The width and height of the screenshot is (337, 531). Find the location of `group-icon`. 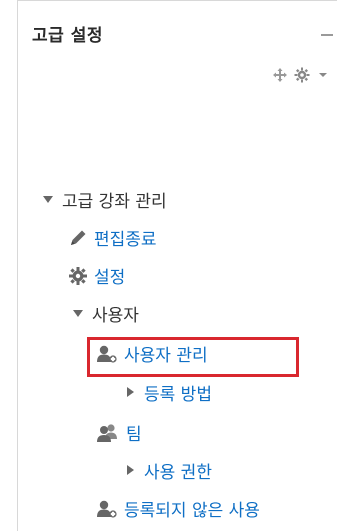

group-icon is located at coordinates (108, 433).